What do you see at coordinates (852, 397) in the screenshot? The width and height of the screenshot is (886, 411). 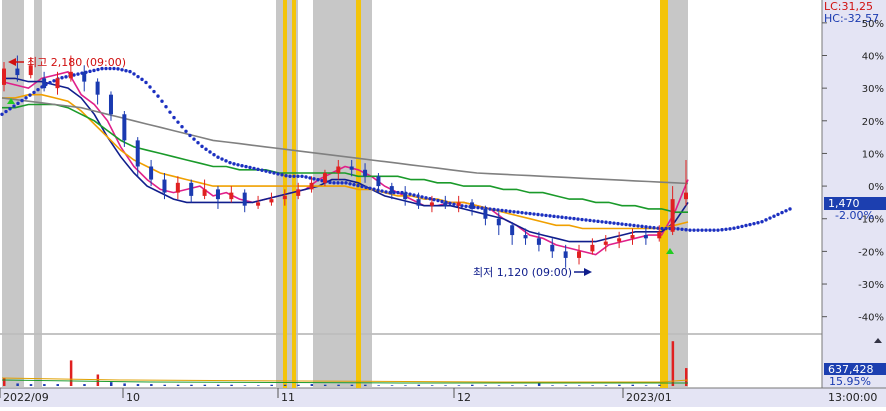 I see `x-time-label: 13:00:00` at bounding box center [852, 397].